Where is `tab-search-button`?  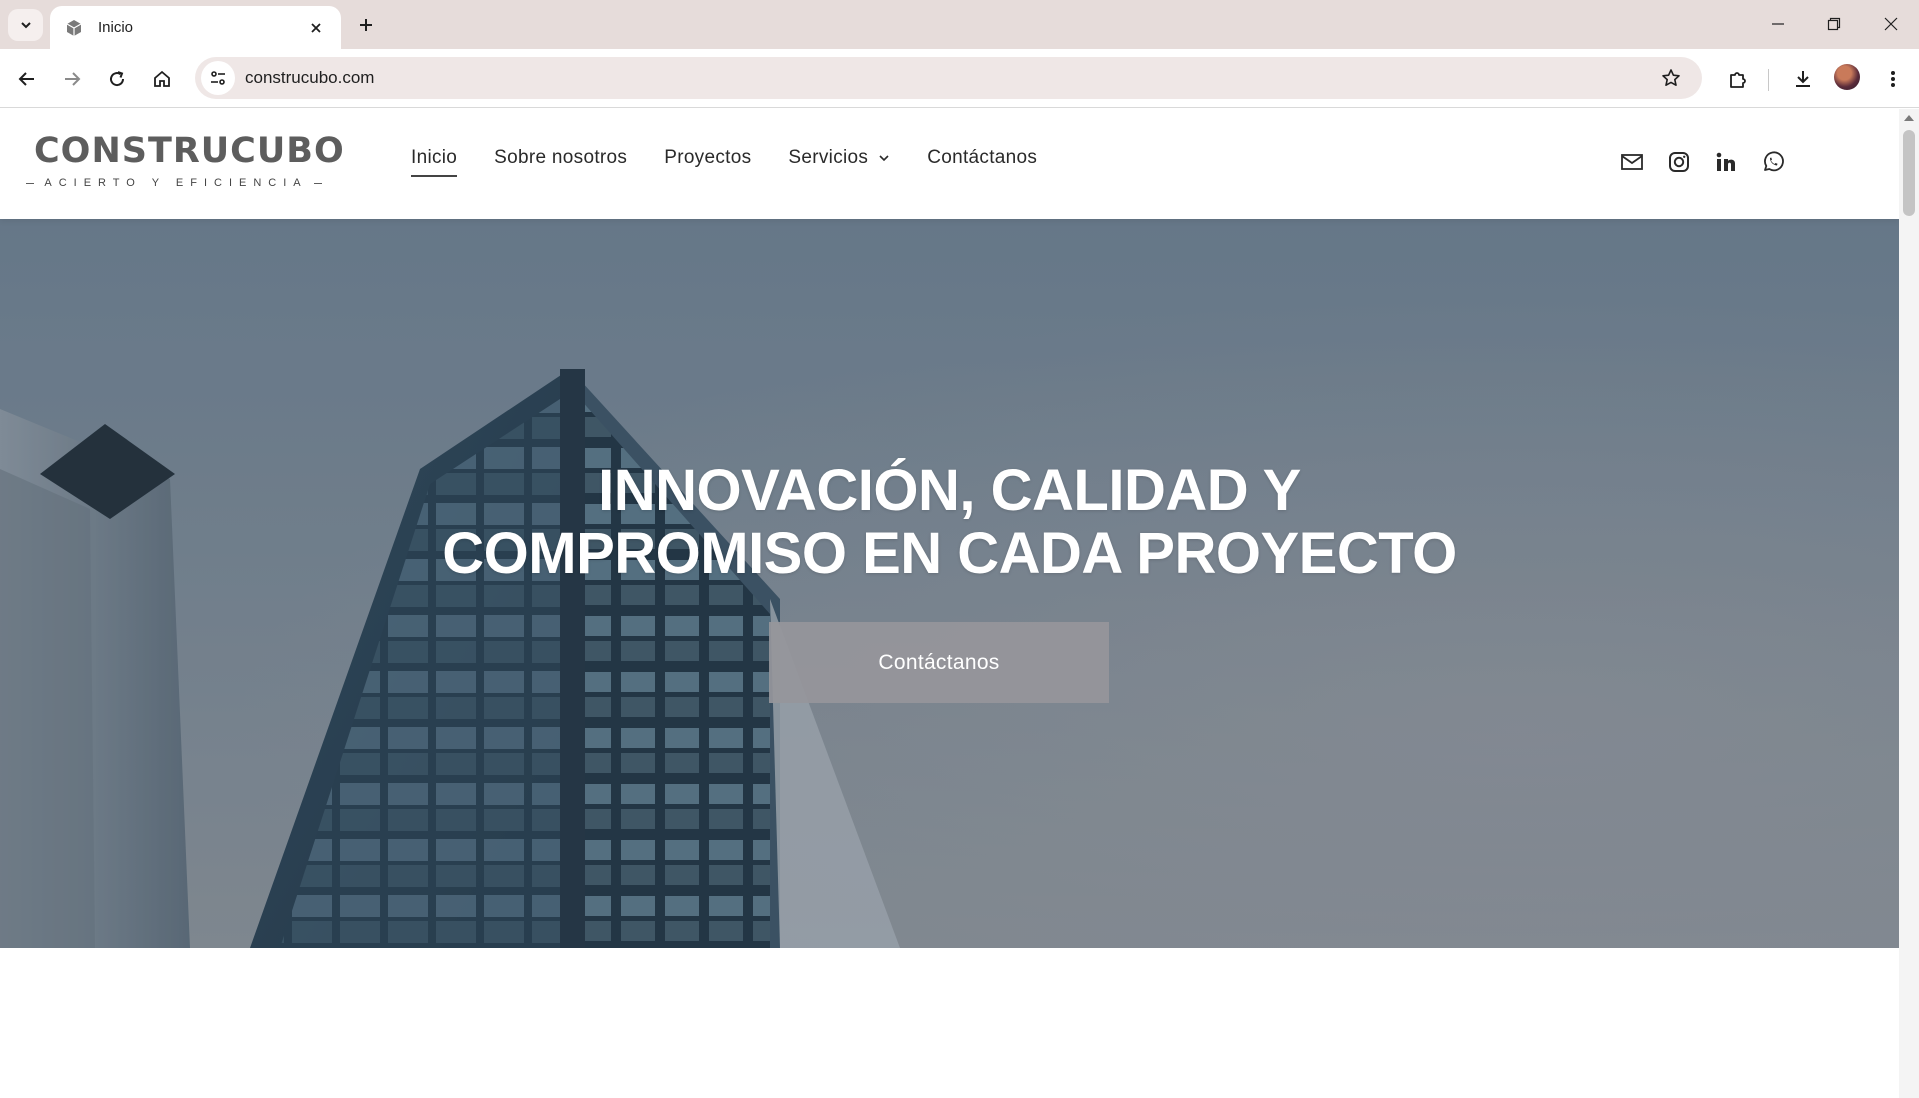 tab-search-button is located at coordinates (25, 25).